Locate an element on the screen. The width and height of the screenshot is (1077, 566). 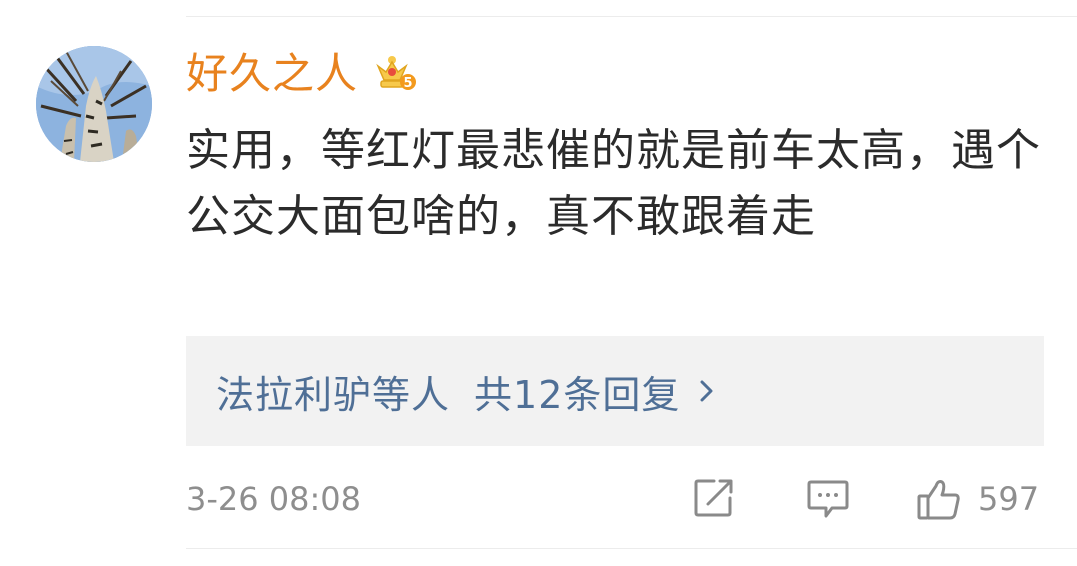
timestamp: 3-26 08:08 is located at coordinates (274, 499).